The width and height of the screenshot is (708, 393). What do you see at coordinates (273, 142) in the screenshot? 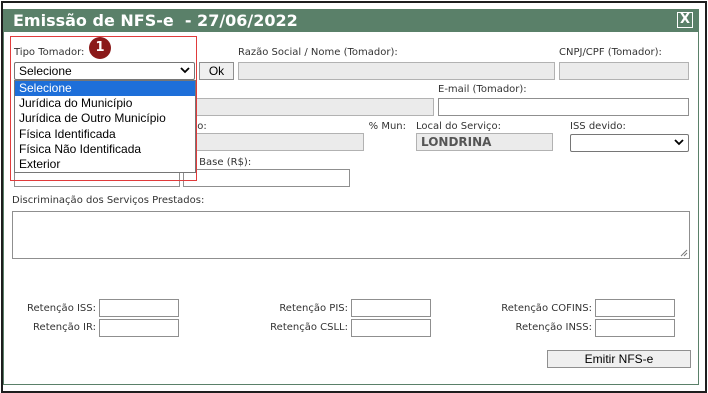
I see `servico-field` at bounding box center [273, 142].